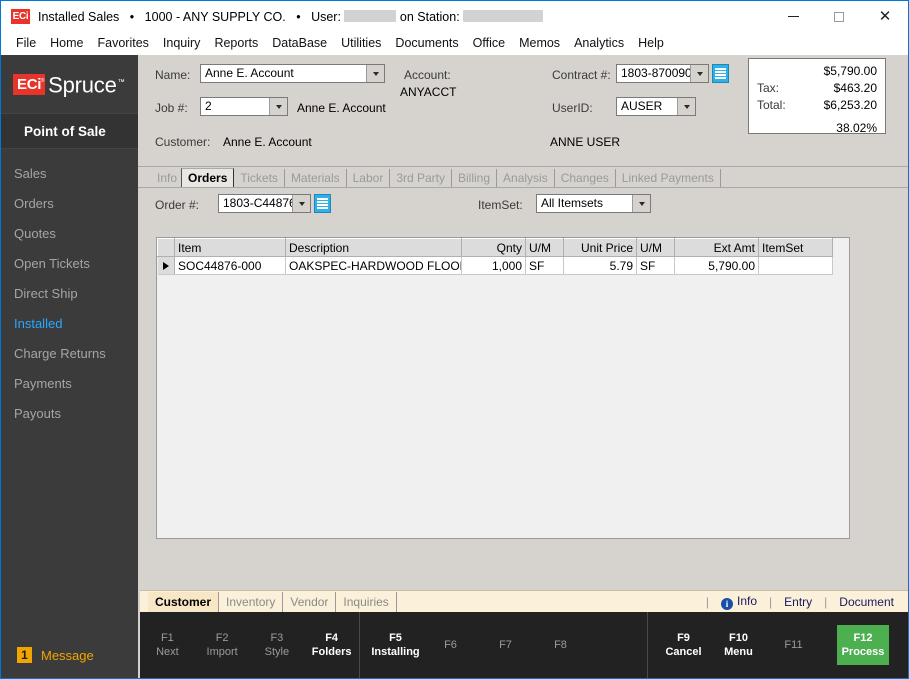  What do you see at coordinates (526, 178) in the screenshot?
I see `tab-analysis: Analysis` at bounding box center [526, 178].